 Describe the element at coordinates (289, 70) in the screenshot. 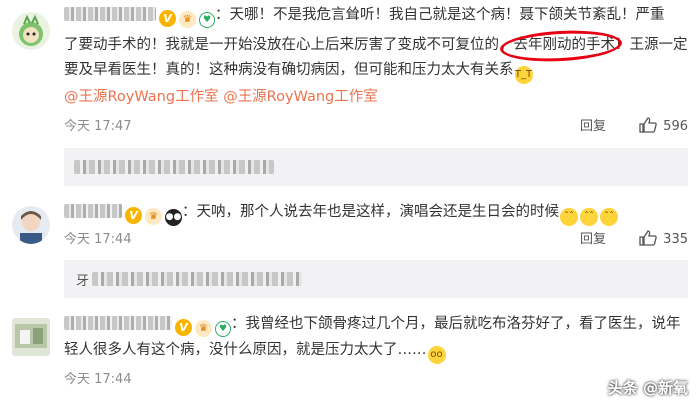

I see `comment-text-line3: 要及早看医生！真的！这种病没有确切病因，但可能和压力太大有关系` at that location.